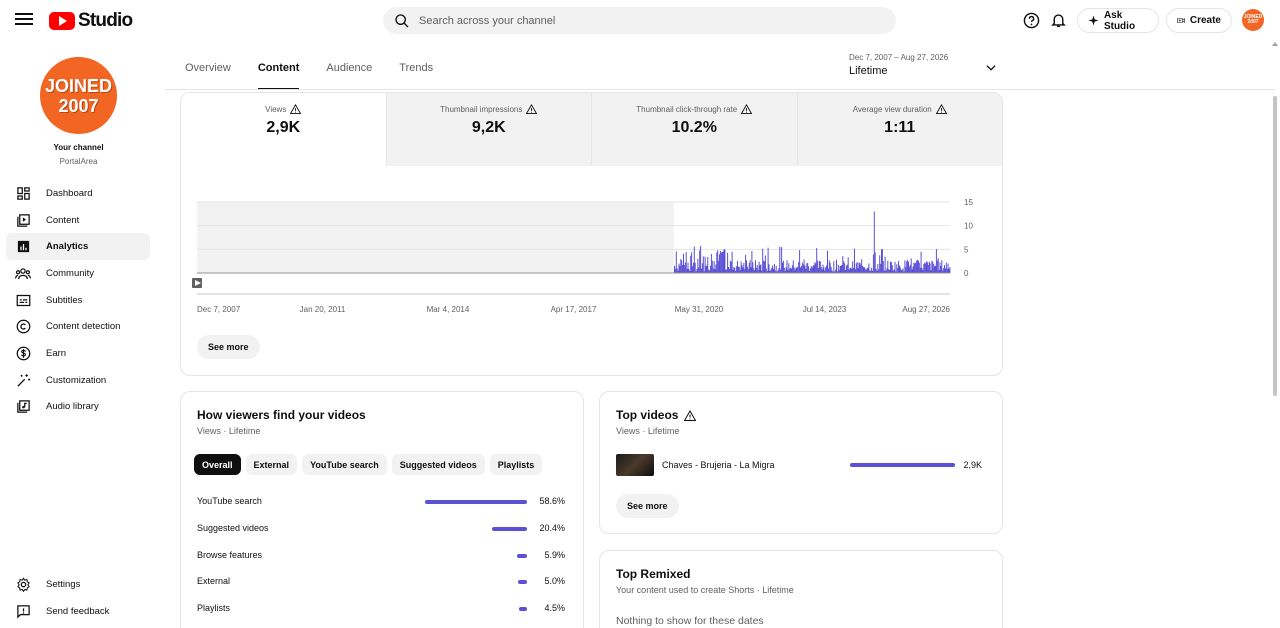 The height and width of the screenshot is (628, 1280). I want to click on content-icon, so click(23, 220).